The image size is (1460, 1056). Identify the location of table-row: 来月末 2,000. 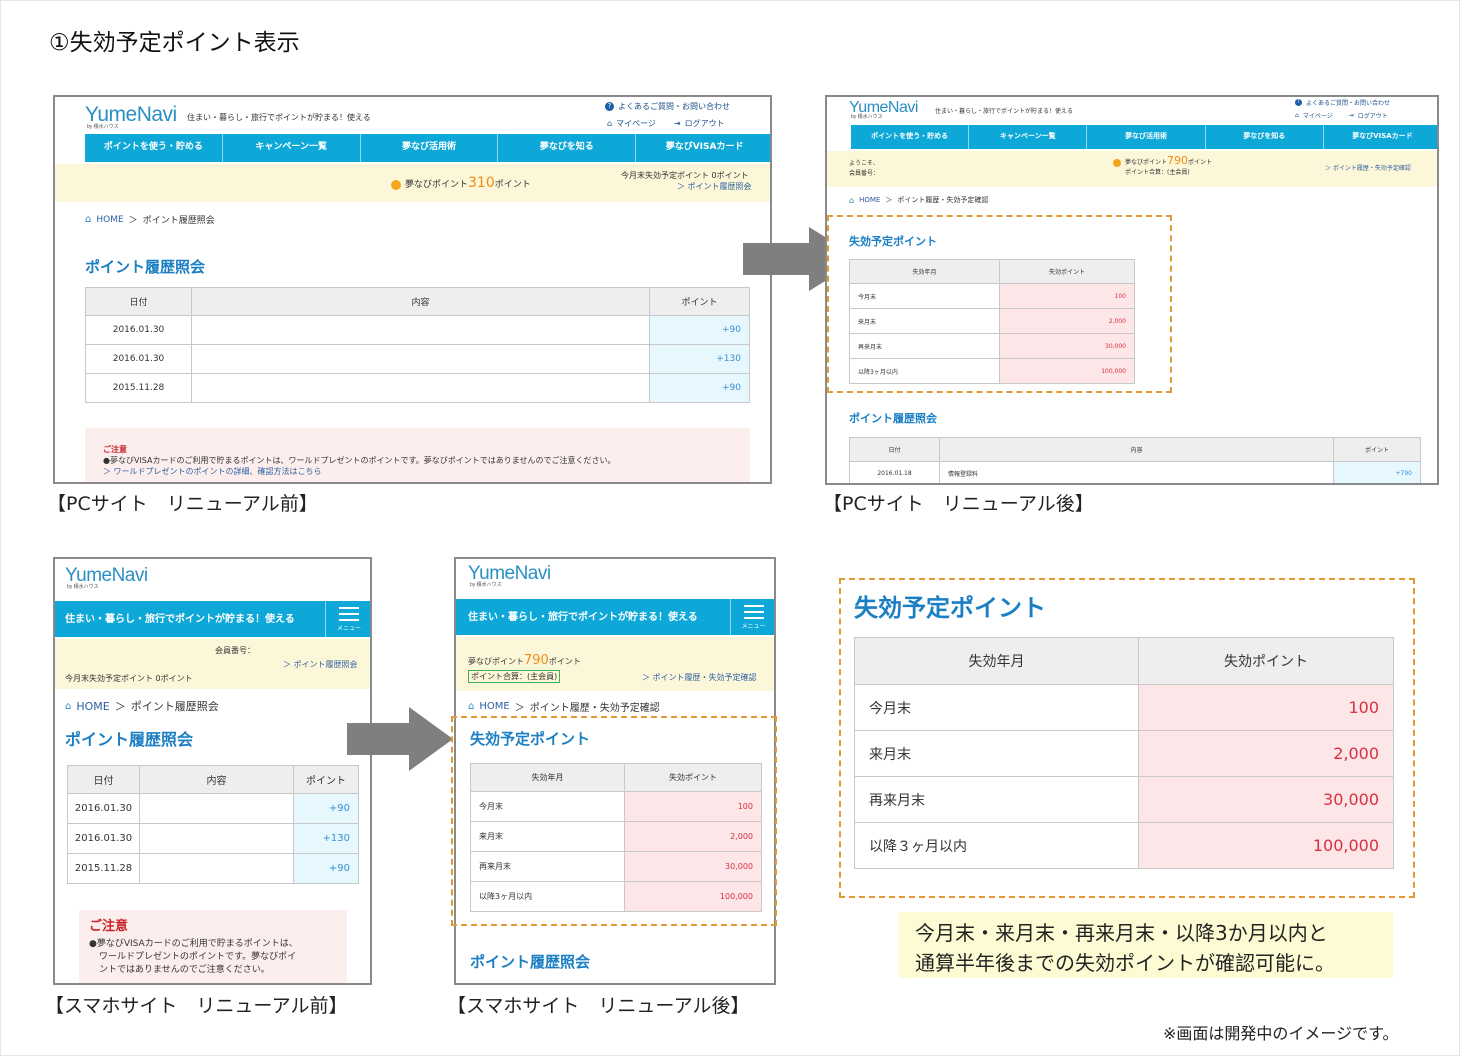
(1124, 753).